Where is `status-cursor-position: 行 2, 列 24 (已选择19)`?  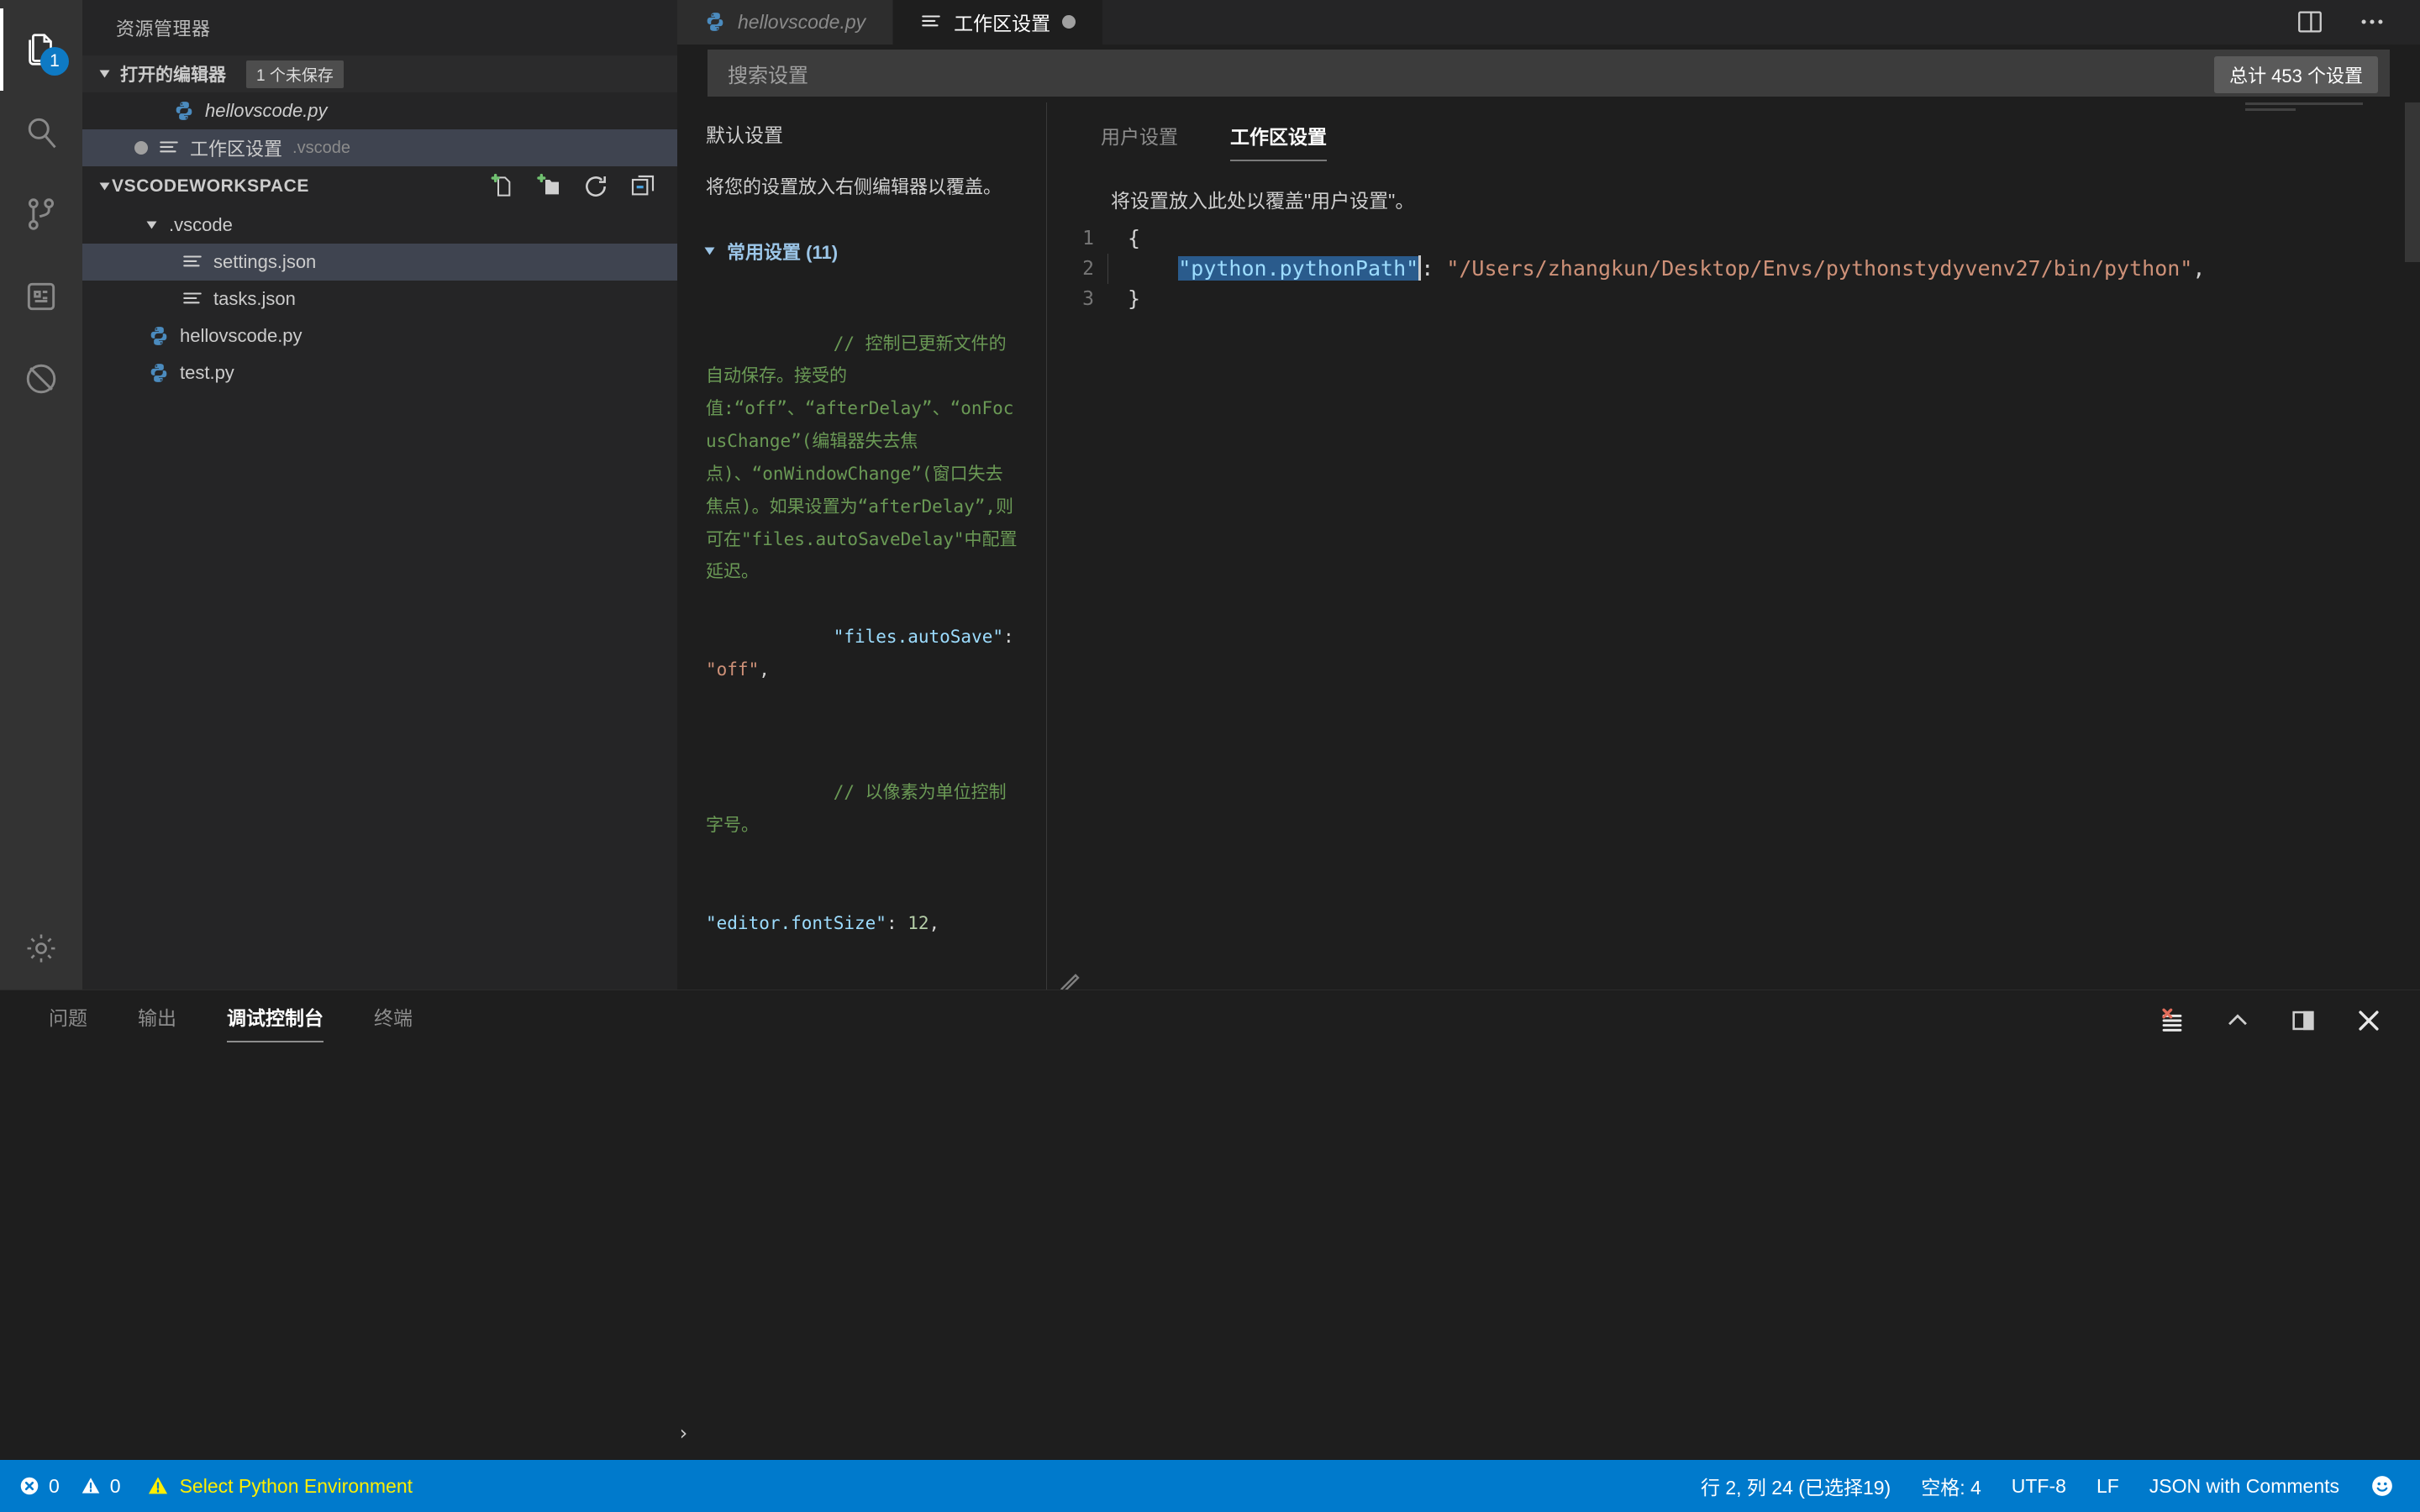
status-cursor-position: 行 2, 列 24 (已选择19) is located at coordinates (1796, 1486).